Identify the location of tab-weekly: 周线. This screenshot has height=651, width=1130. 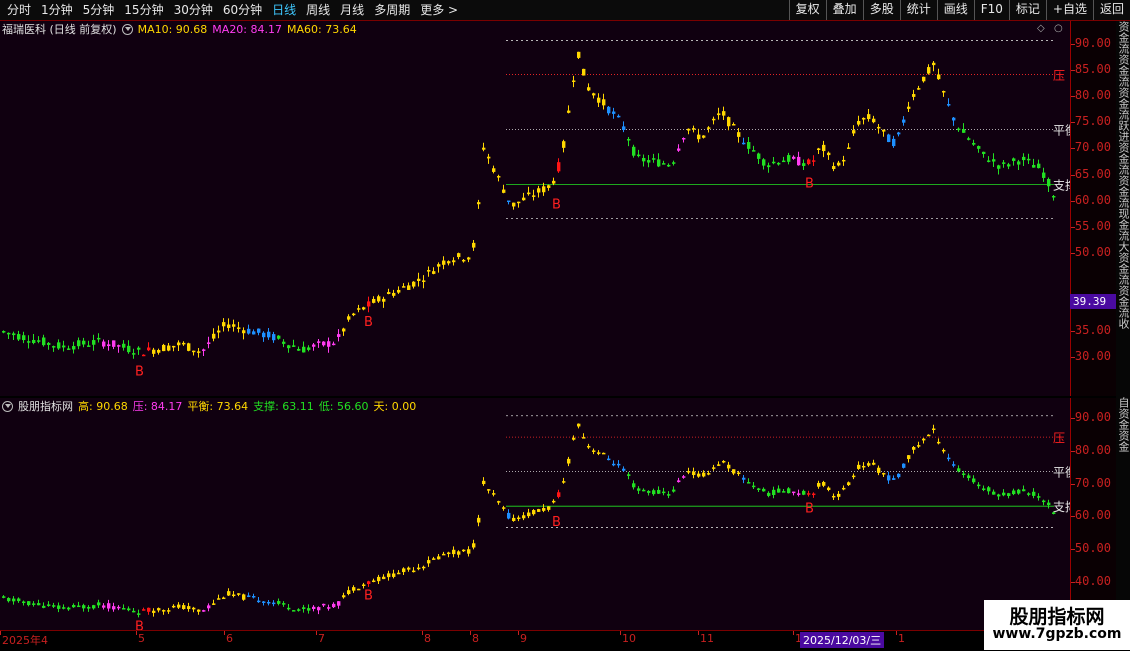
(318, 10).